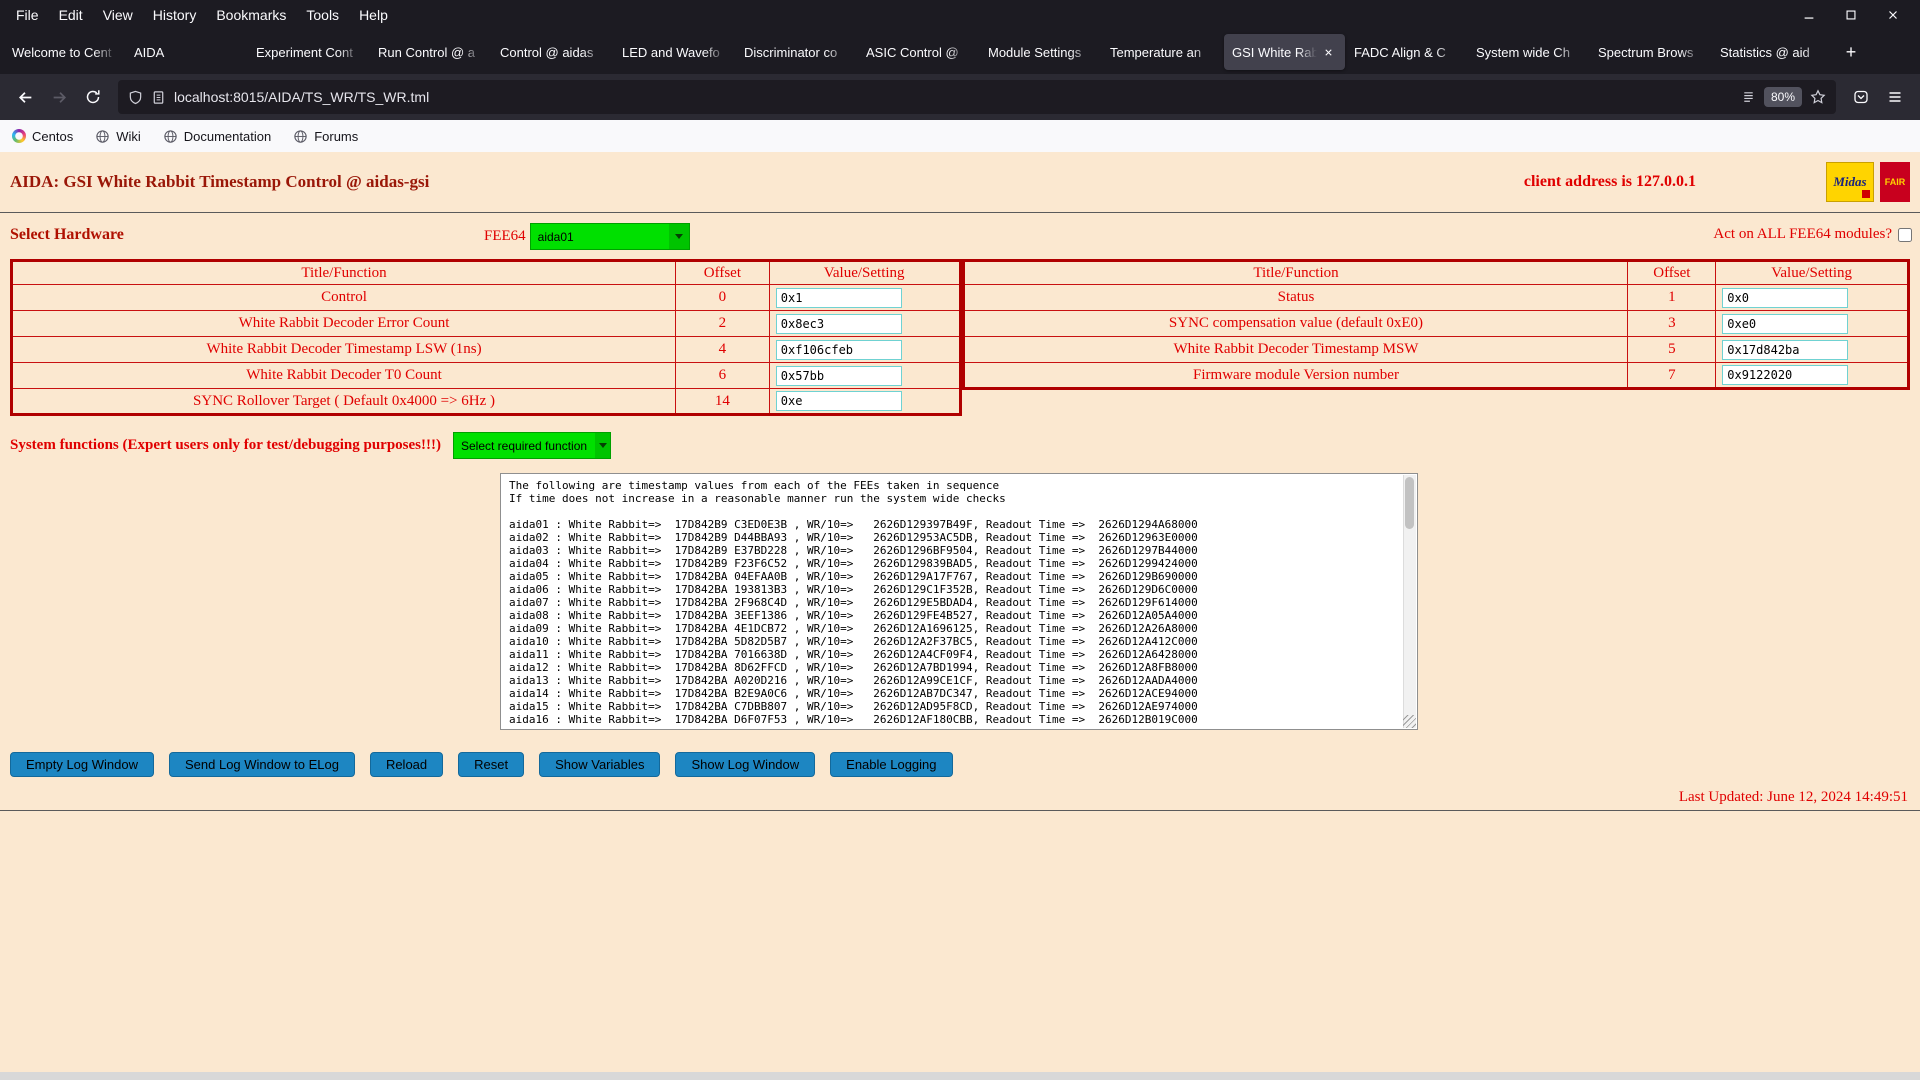 This screenshot has height=1080, width=1920. I want to click on minimize-button, so click(1809, 15).